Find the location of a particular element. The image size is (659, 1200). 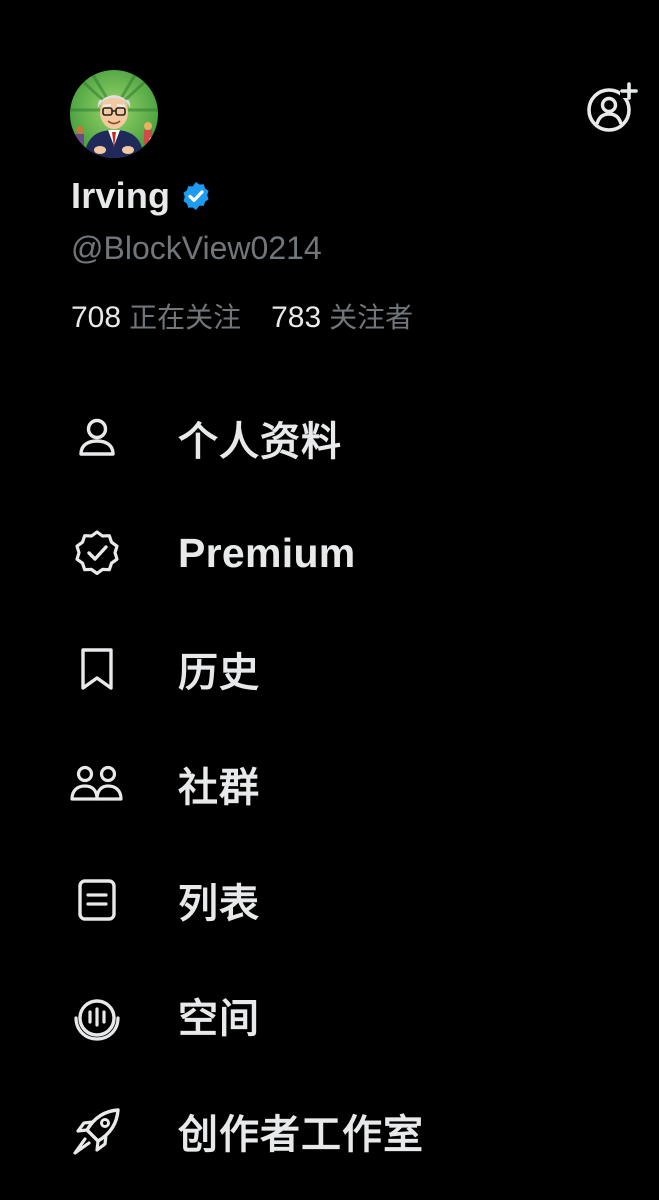

avatar is located at coordinates (114, 114).